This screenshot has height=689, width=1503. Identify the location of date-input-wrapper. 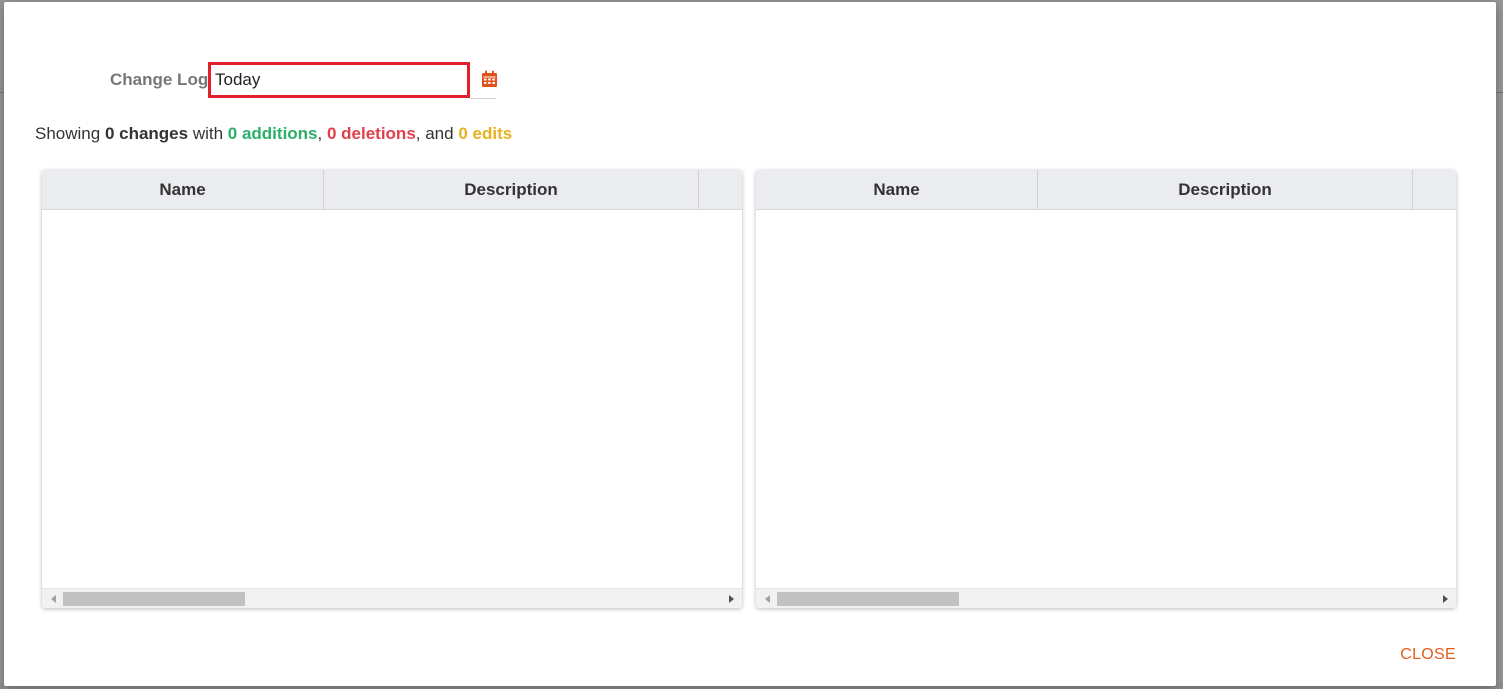
(339, 80).